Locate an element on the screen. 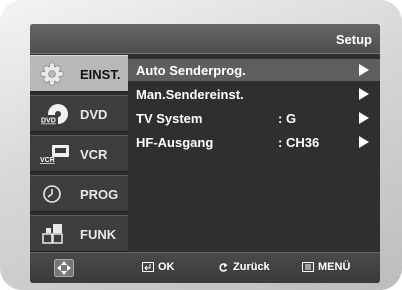 This screenshot has width=402, height=290. return-icon is located at coordinates (223, 267).